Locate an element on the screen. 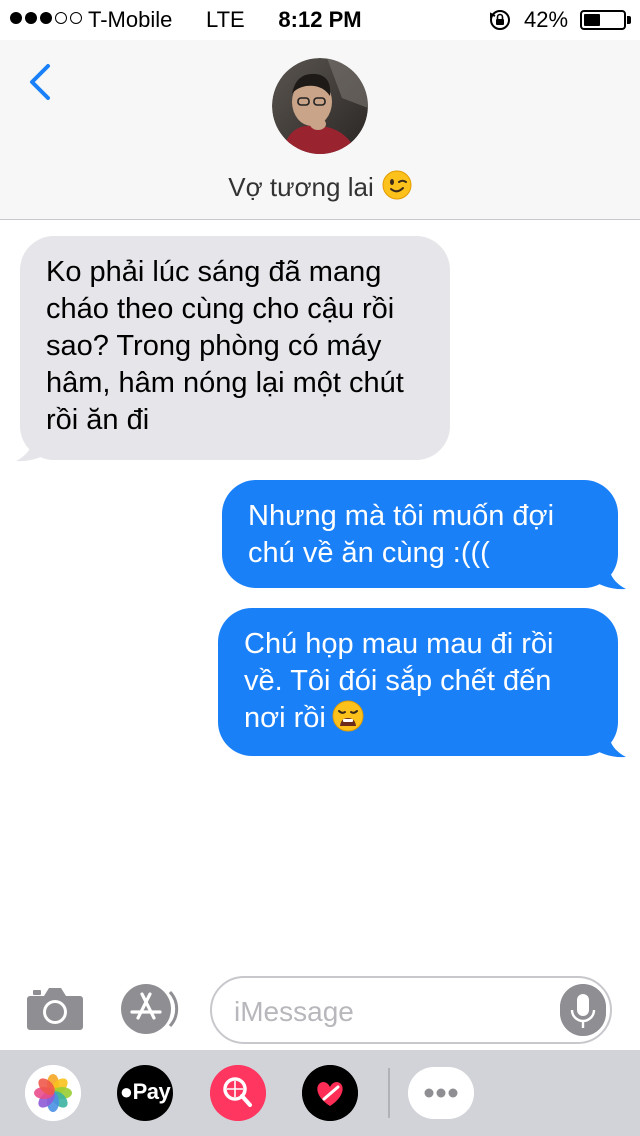  back-chevron-icon is located at coordinates (42, 82).